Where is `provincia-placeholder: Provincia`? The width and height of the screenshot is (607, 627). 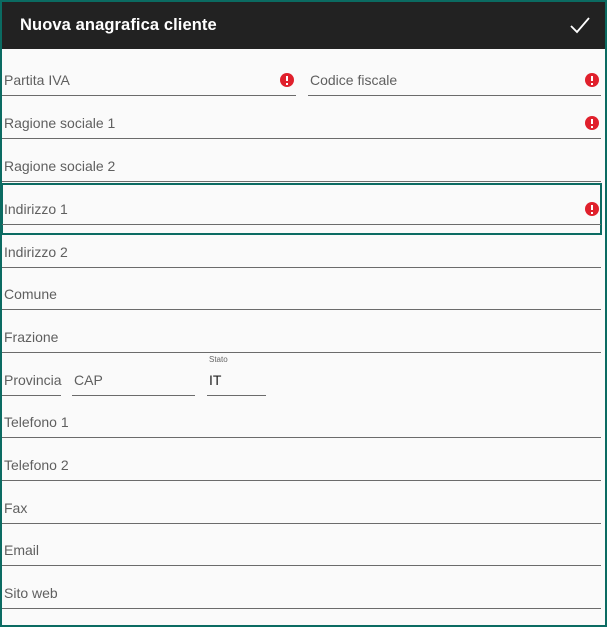
provincia-placeholder: Provincia is located at coordinates (33, 380).